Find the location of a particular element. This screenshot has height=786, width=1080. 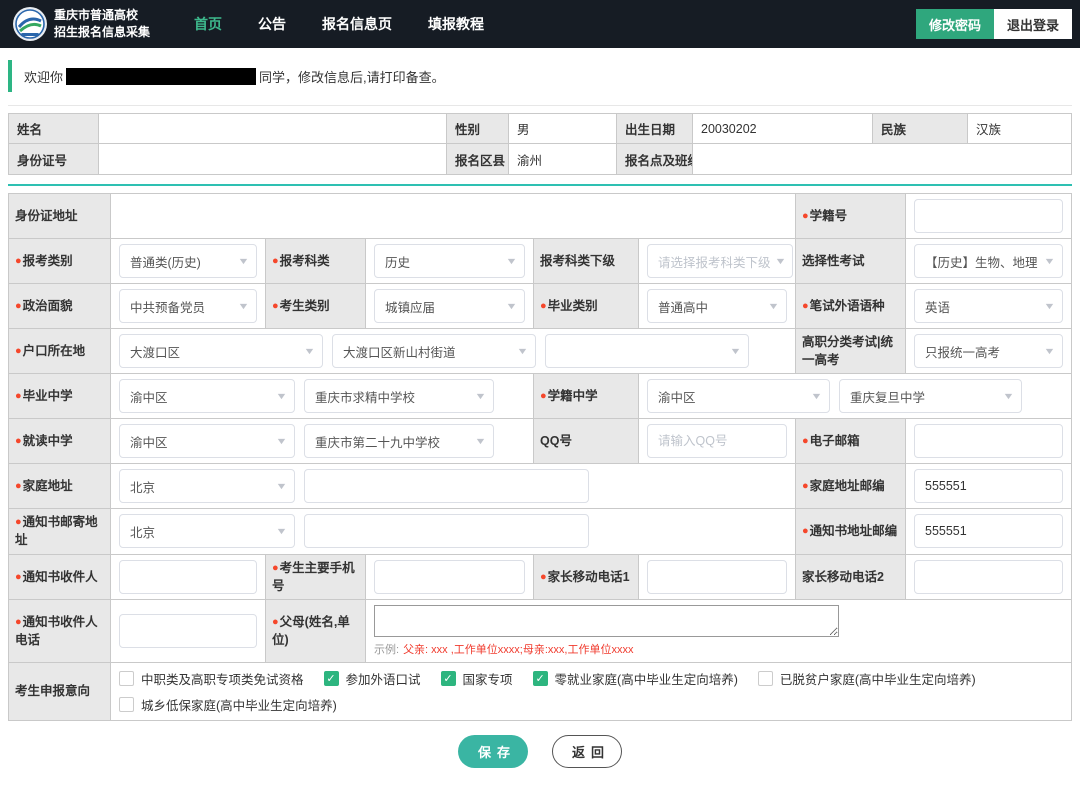

graduate-school-name-select: 重庆市求精中学校 ▼ is located at coordinates (399, 396).